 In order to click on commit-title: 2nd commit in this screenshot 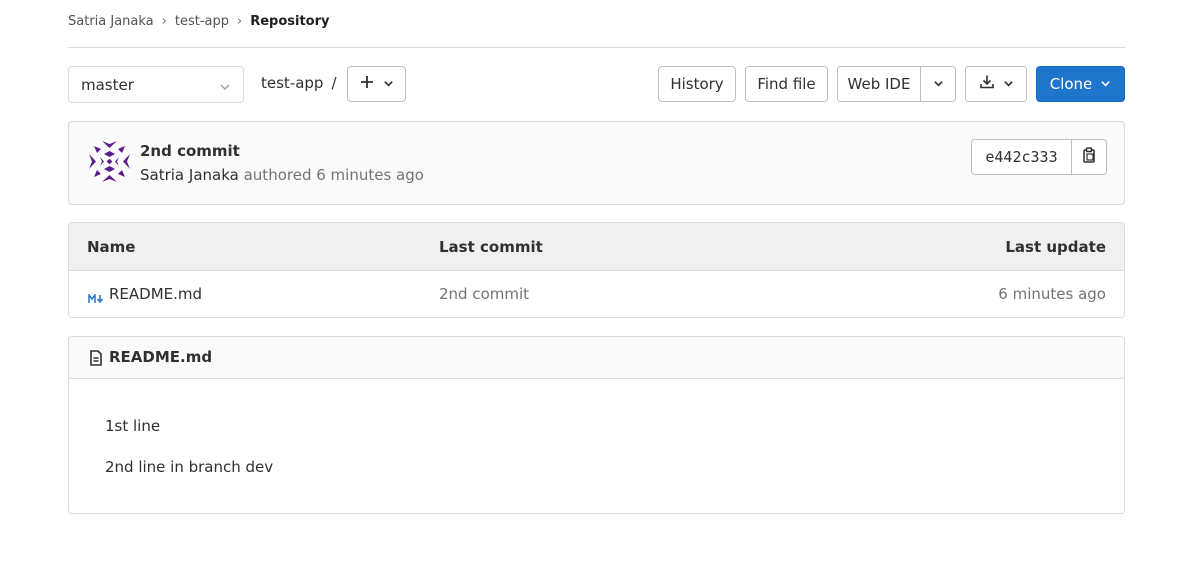, I will do `click(190, 151)`.